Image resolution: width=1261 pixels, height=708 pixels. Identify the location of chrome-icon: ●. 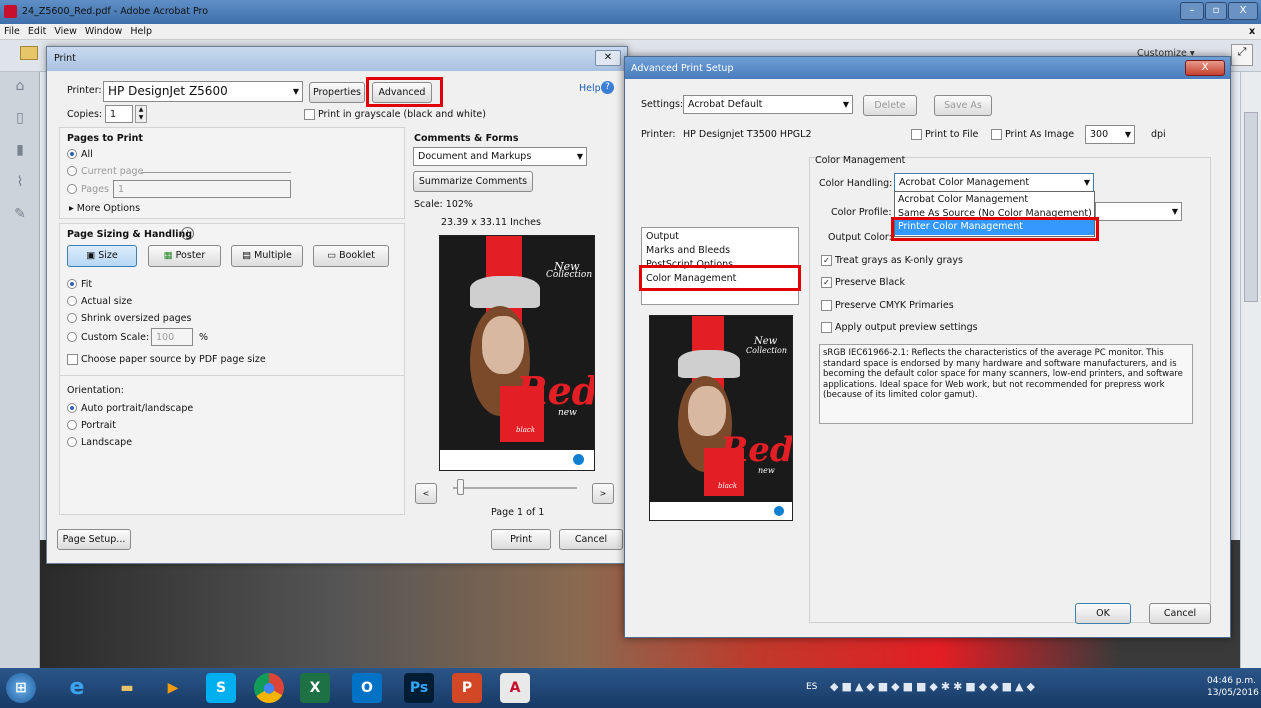
(269, 688).